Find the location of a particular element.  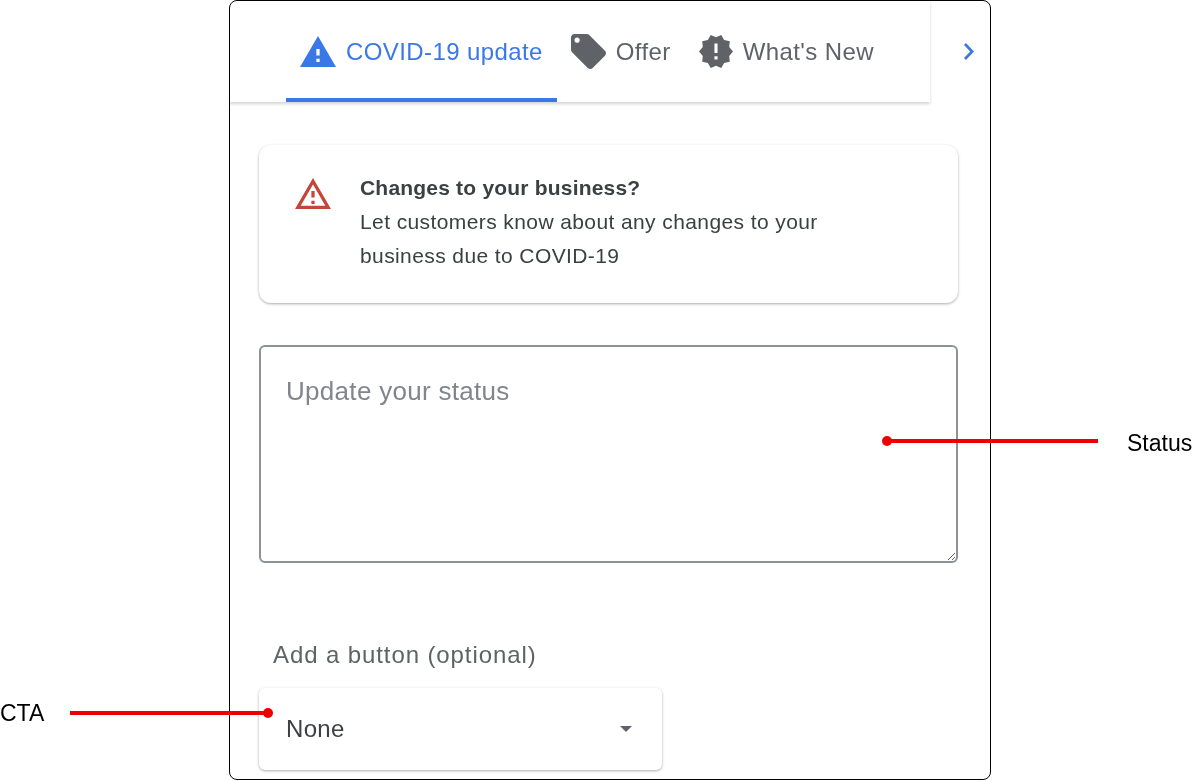

chevron-right-icon is located at coordinates (969, 51).